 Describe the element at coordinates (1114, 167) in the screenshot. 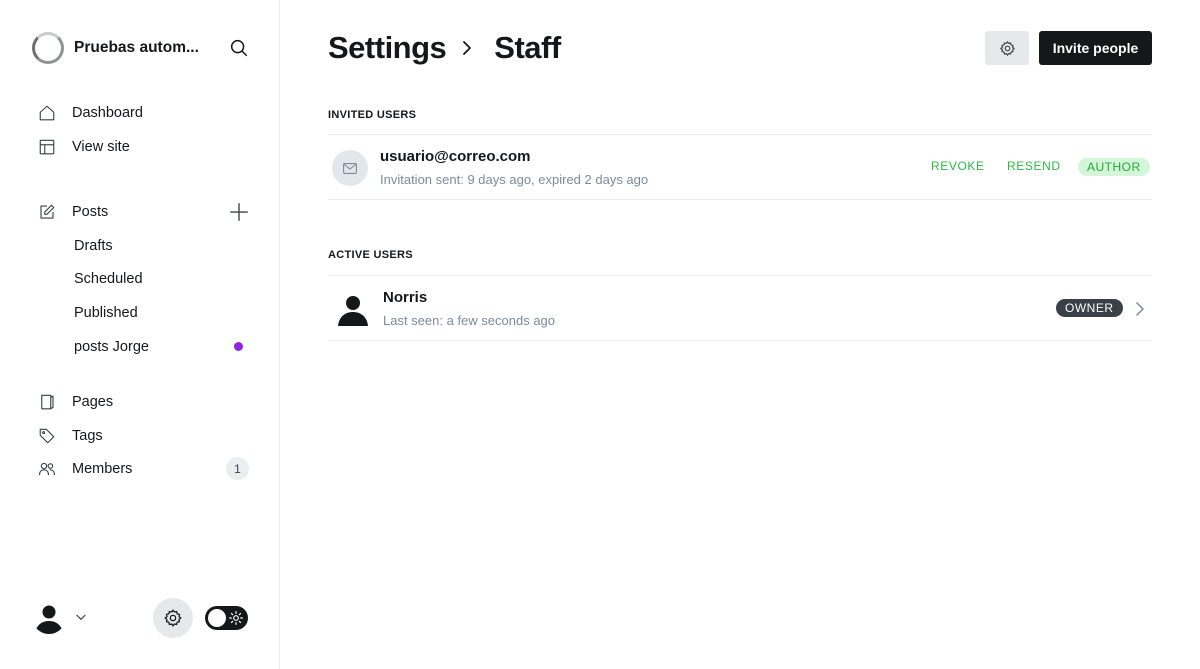

I see `role-badge-author: AUTHOR` at that location.